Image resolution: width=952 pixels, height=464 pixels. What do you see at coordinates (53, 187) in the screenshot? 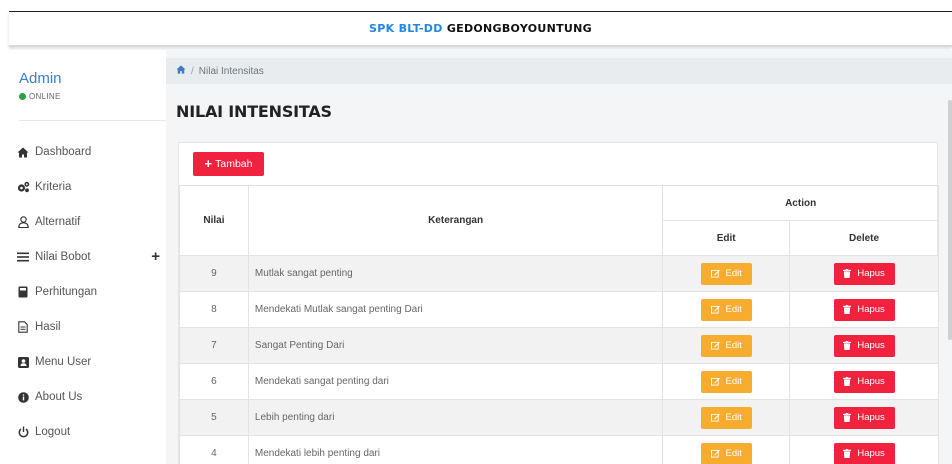
I see `sidebar-item-label: Kriteria` at bounding box center [53, 187].